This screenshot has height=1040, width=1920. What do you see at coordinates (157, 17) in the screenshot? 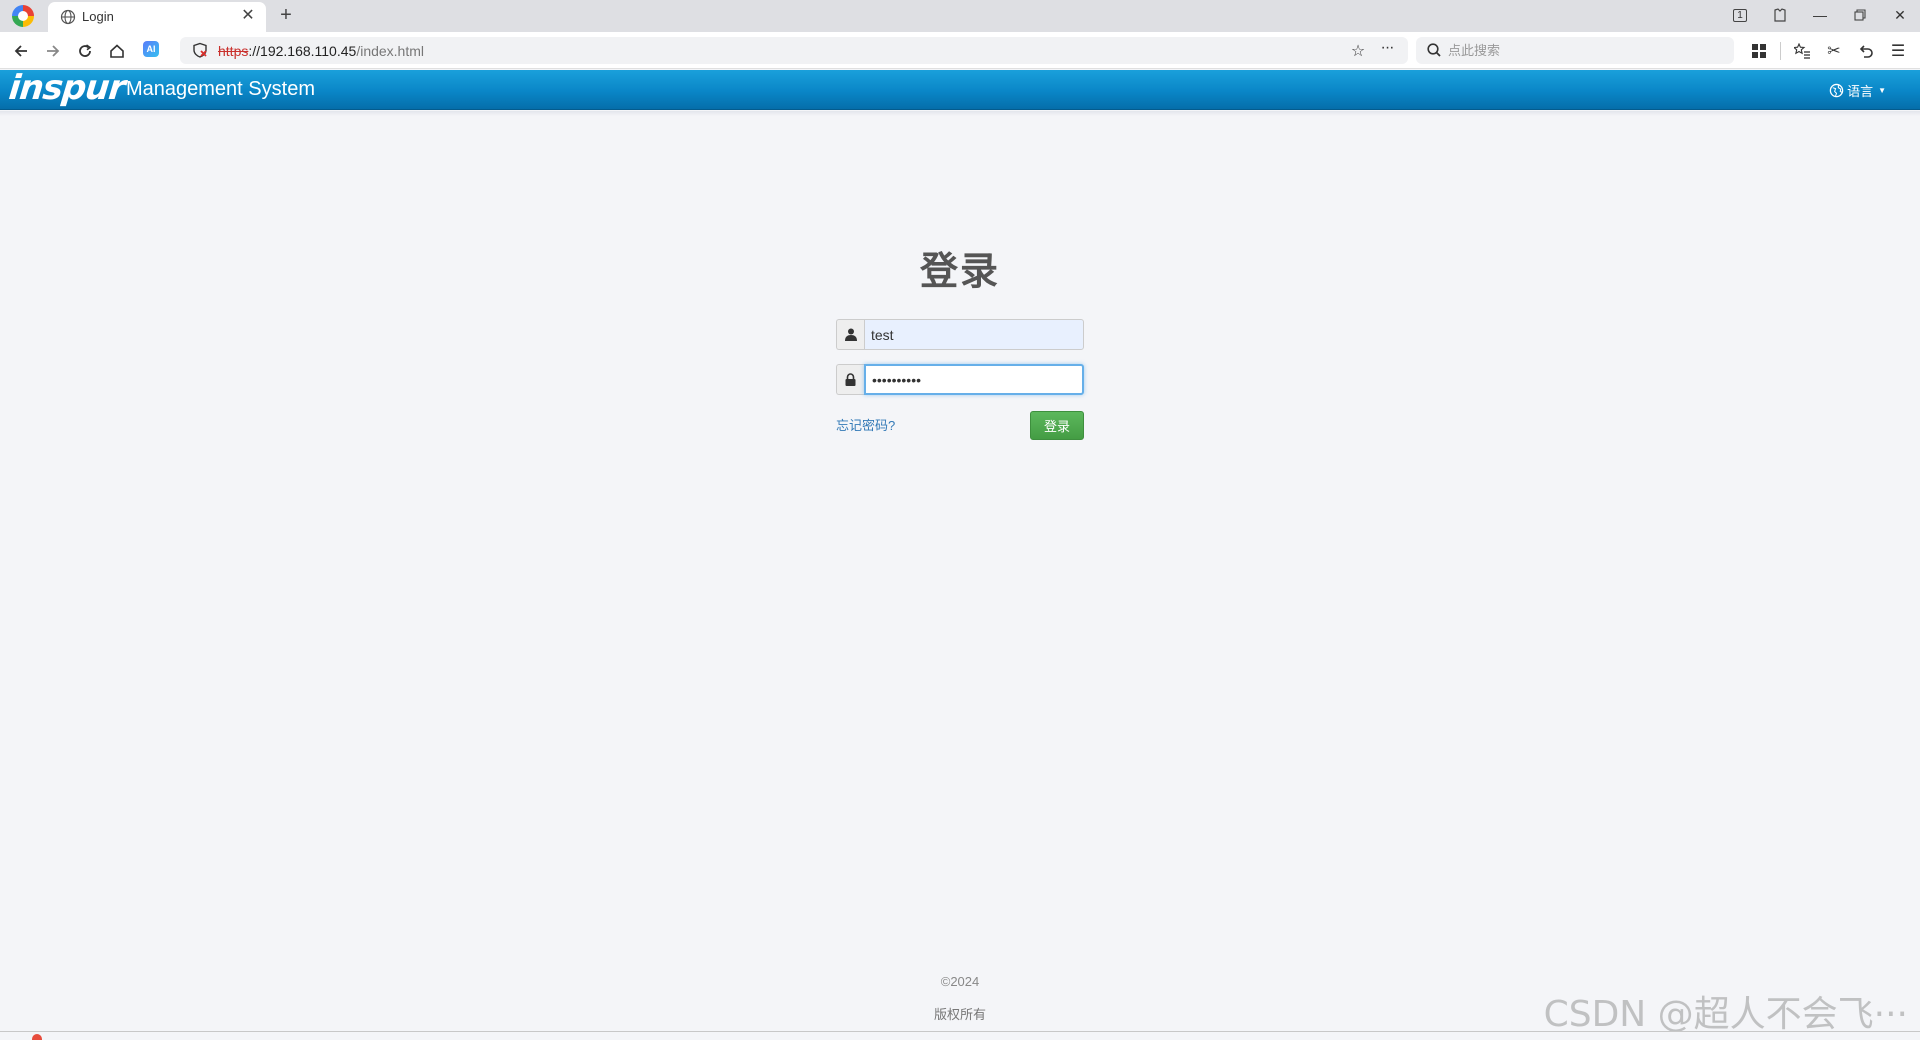
I see `browser-tab: Login ✕` at bounding box center [157, 17].